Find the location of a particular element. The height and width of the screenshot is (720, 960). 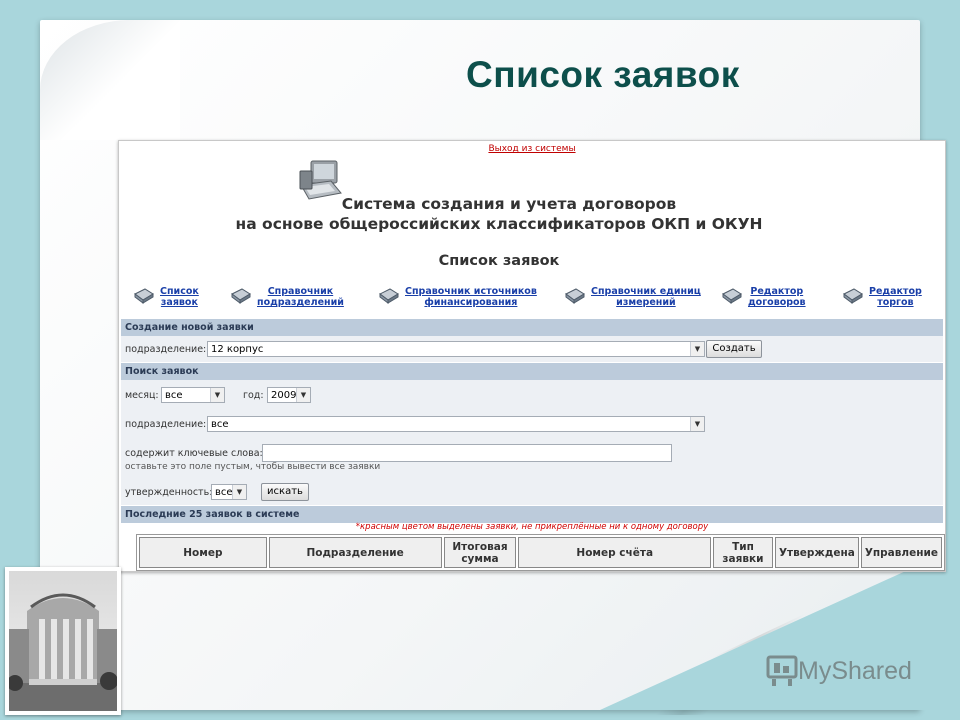

approval-label: утвержденность: is located at coordinates (169, 492).